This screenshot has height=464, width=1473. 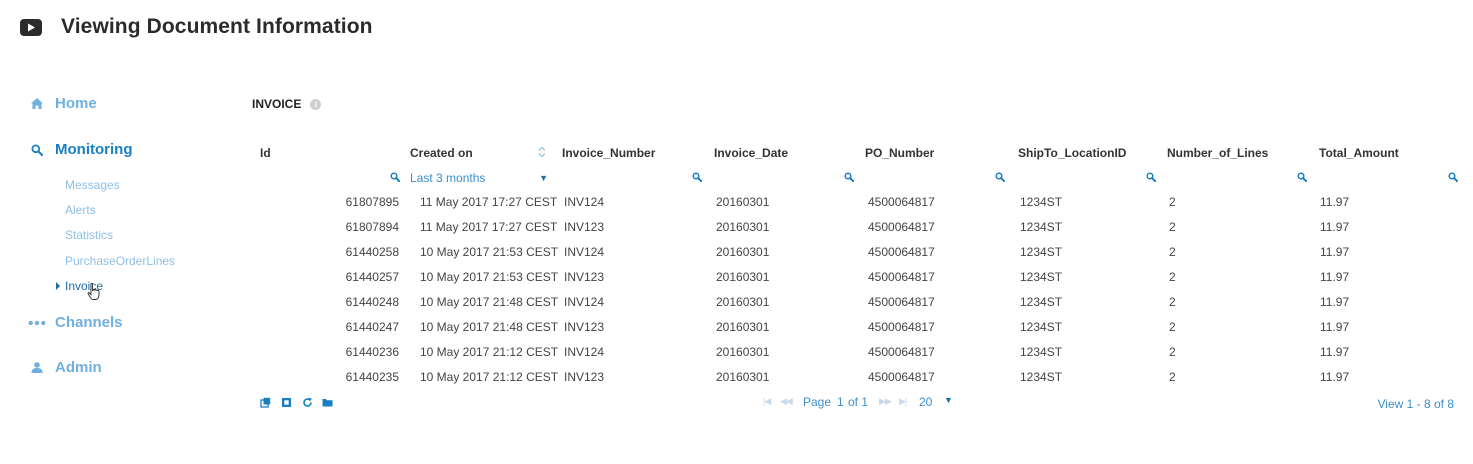 What do you see at coordinates (1359, 153) in the screenshot?
I see `column-header-total-amount: Total_Amount` at bounding box center [1359, 153].